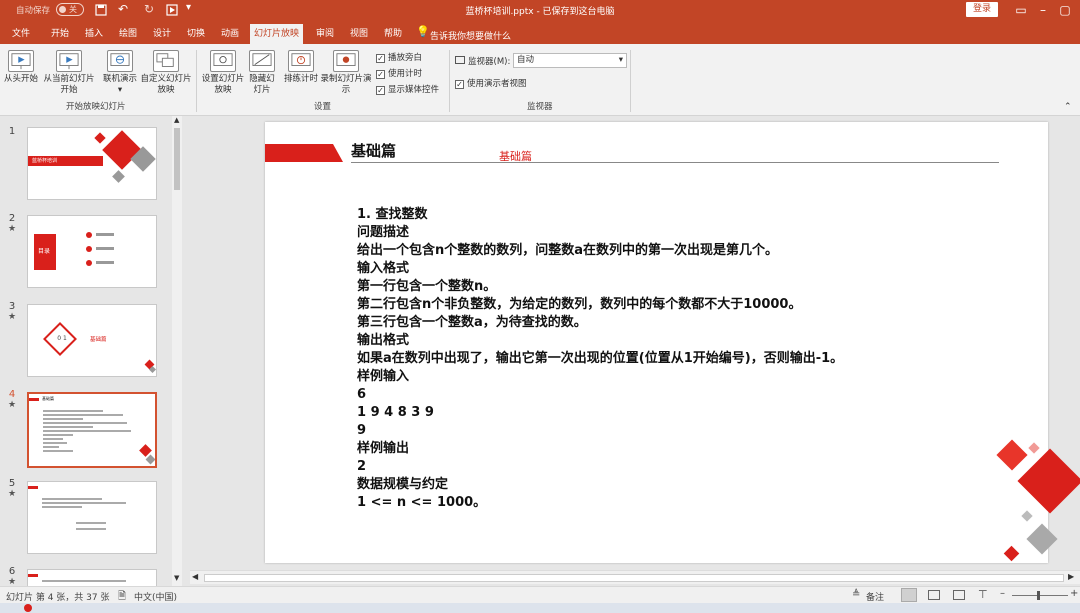 Image resolution: width=1080 pixels, height=613 pixels. What do you see at coordinates (12, 311) in the screenshot?
I see `thumbnail-number: 3 ★` at bounding box center [12, 311].